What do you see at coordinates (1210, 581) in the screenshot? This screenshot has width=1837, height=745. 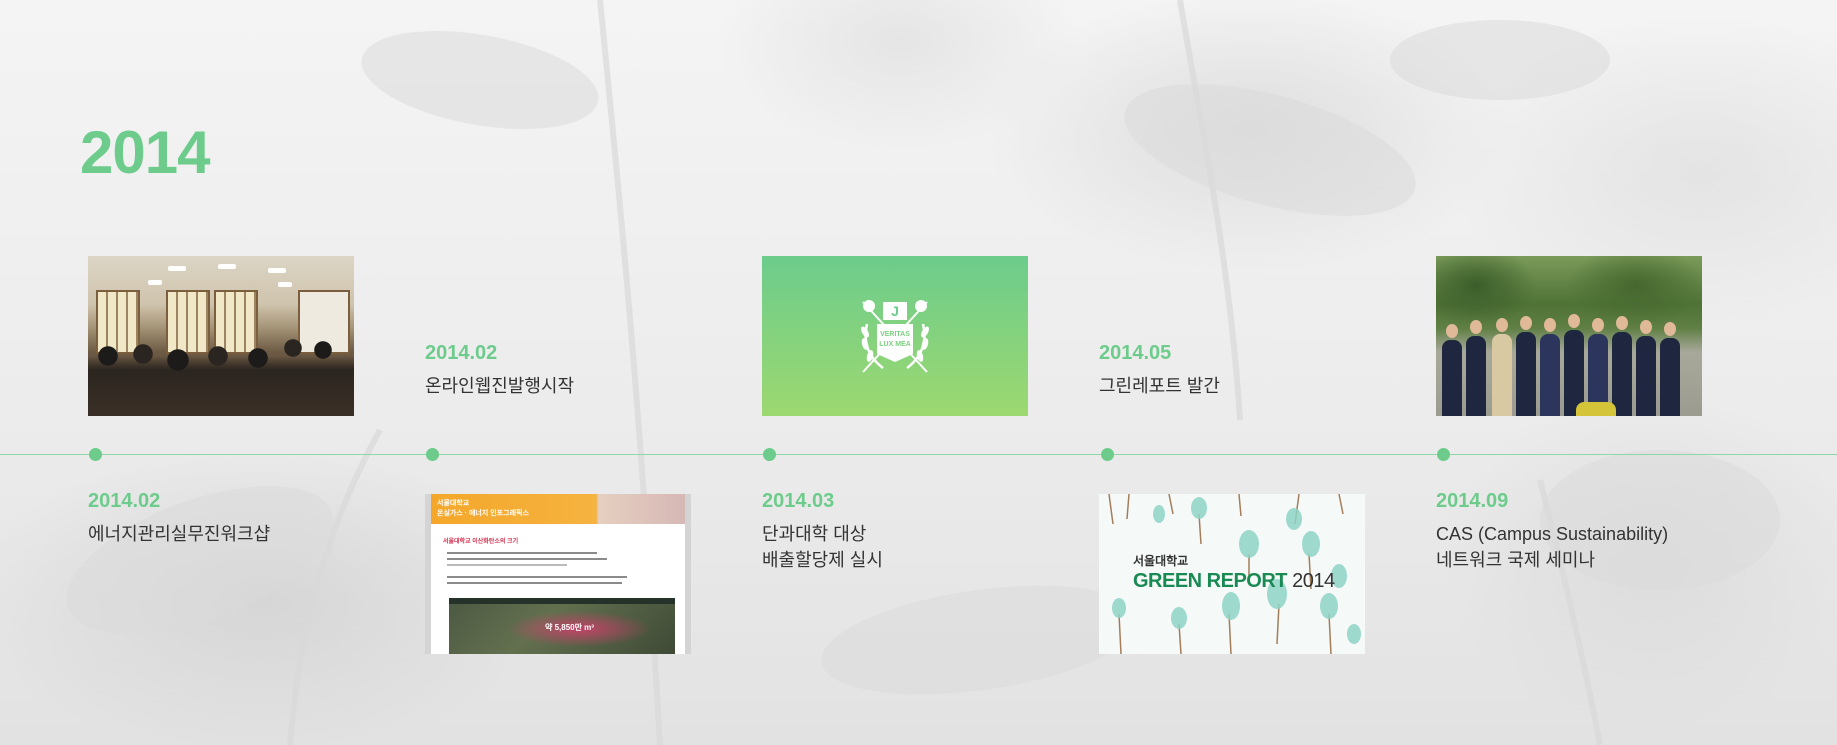 I see `report-title-text: GREEN REPORT` at bounding box center [1210, 581].